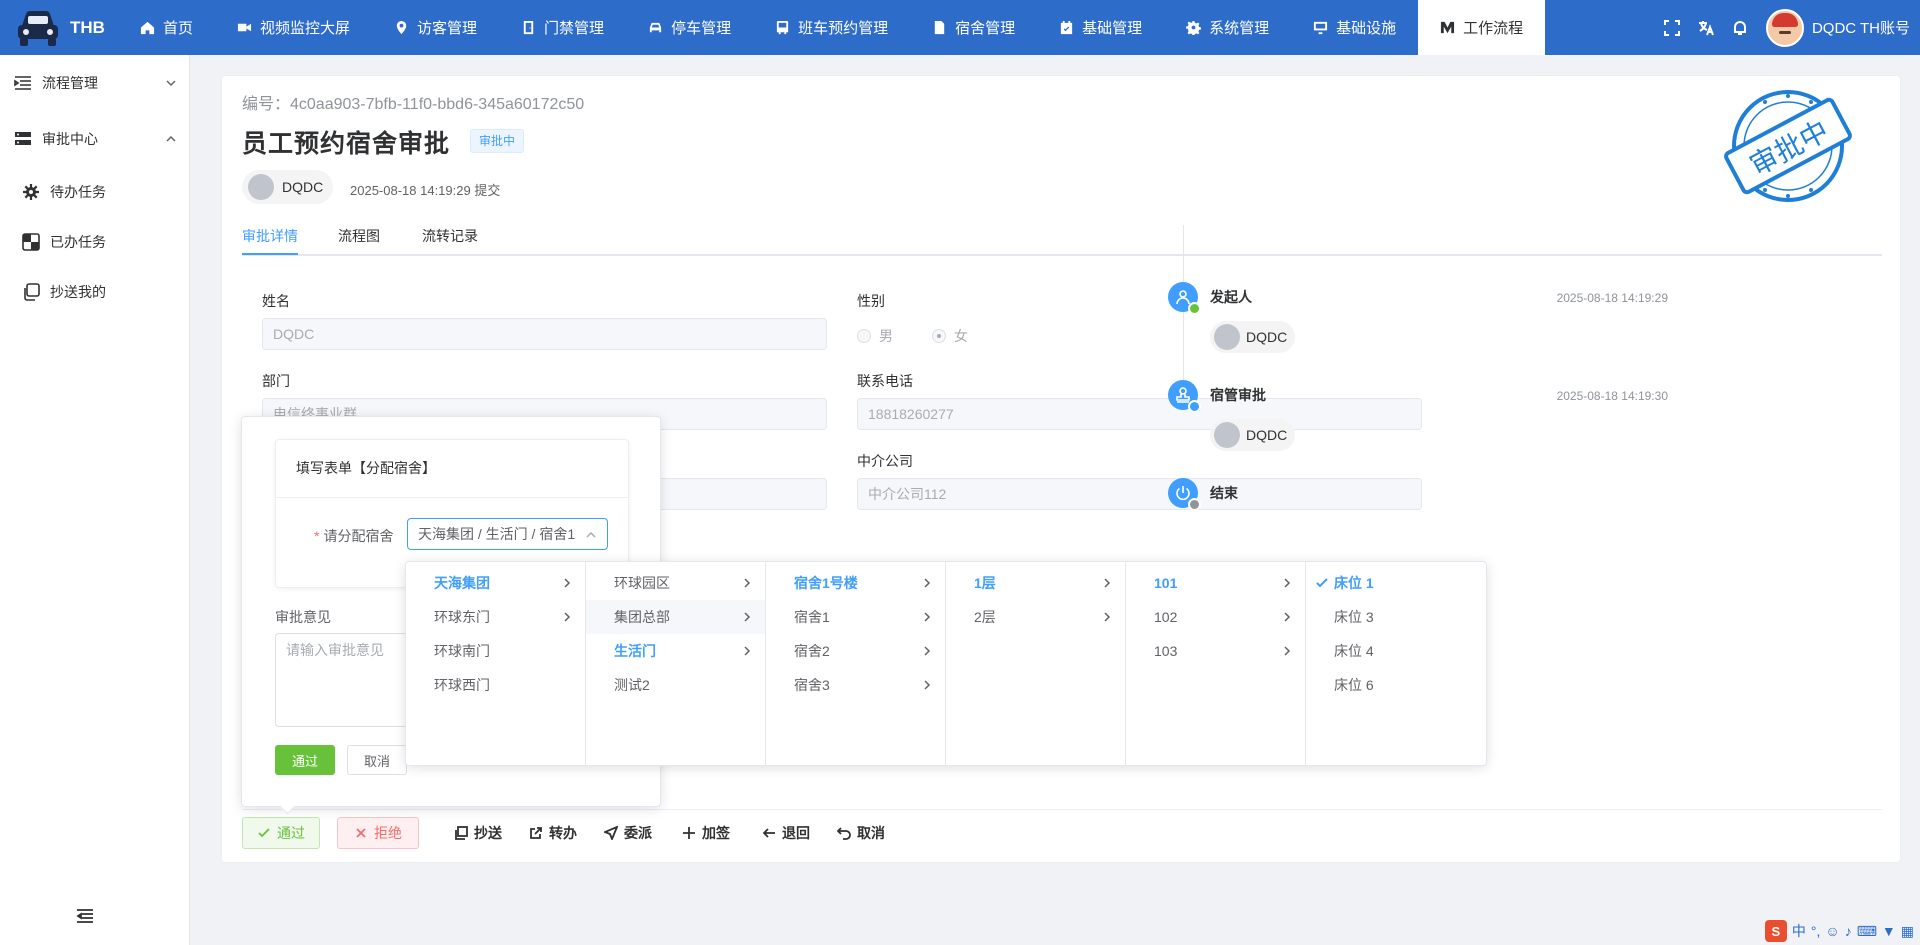  Describe the element at coordinates (305, 760) in the screenshot. I see `popover-approve-button: 通过` at that location.